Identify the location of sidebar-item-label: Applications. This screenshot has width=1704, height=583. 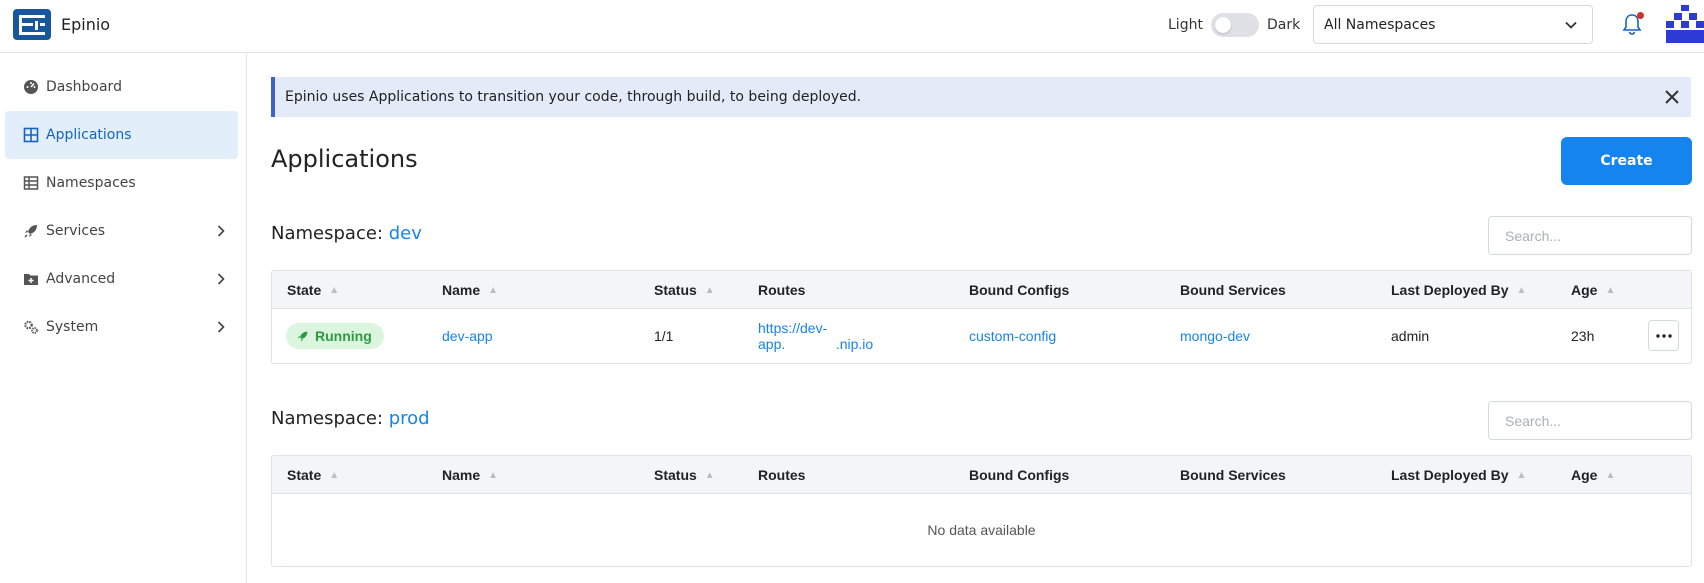
(89, 135).